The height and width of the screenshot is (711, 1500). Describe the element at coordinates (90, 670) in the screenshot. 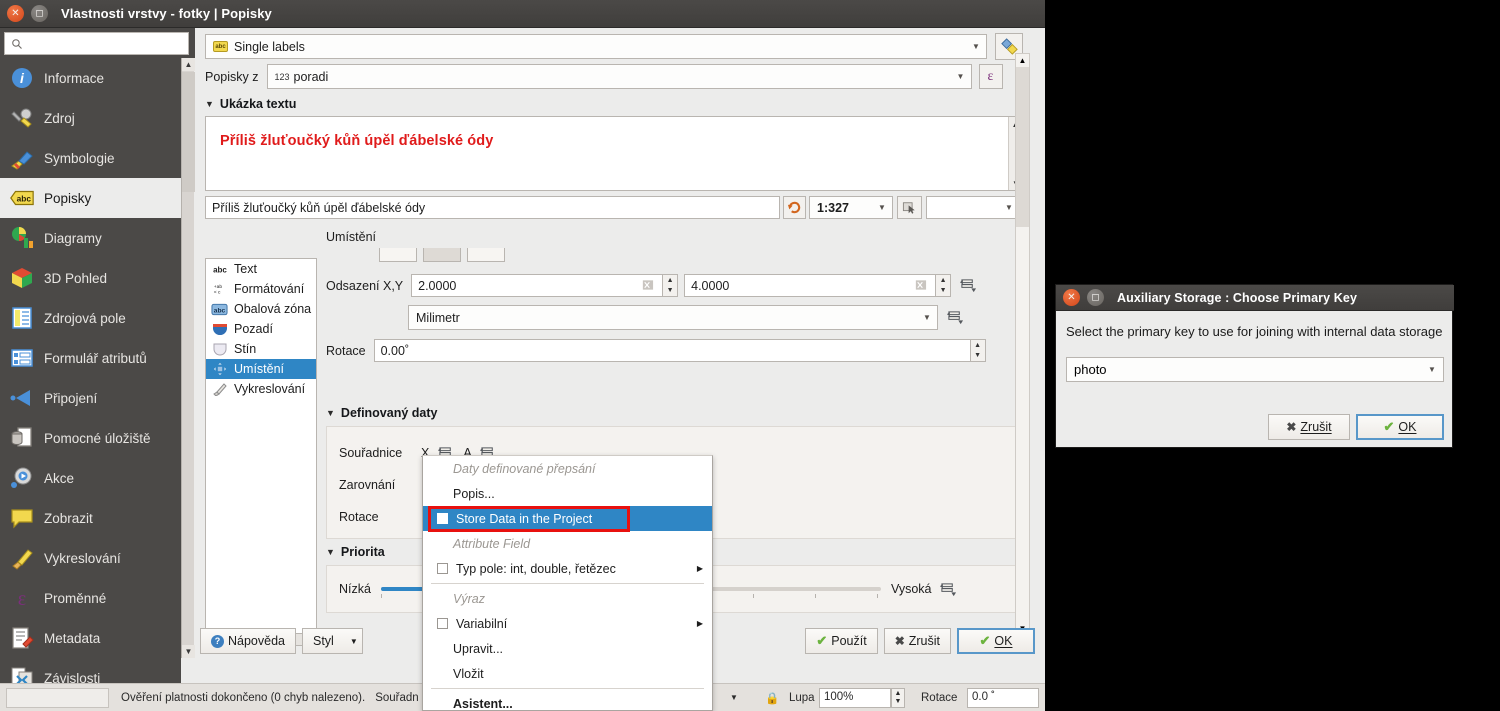

I see `sidebar-item-z-vislosti: Závislosti` at that location.